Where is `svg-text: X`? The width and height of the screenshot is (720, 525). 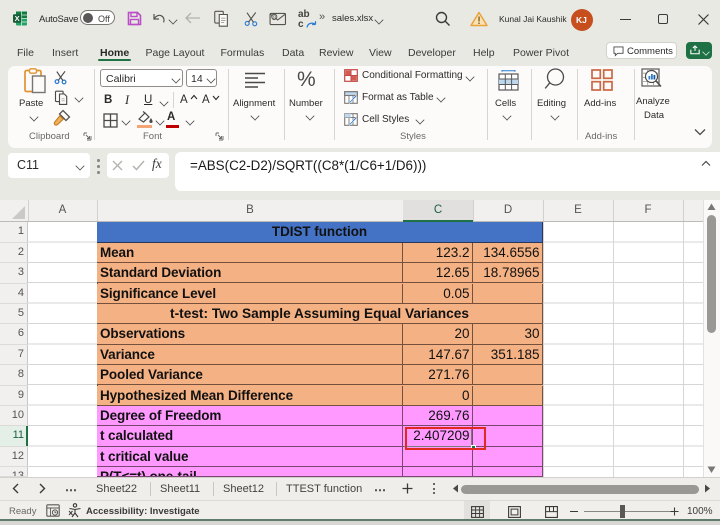 svg-text: X is located at coordinates (17, 18).